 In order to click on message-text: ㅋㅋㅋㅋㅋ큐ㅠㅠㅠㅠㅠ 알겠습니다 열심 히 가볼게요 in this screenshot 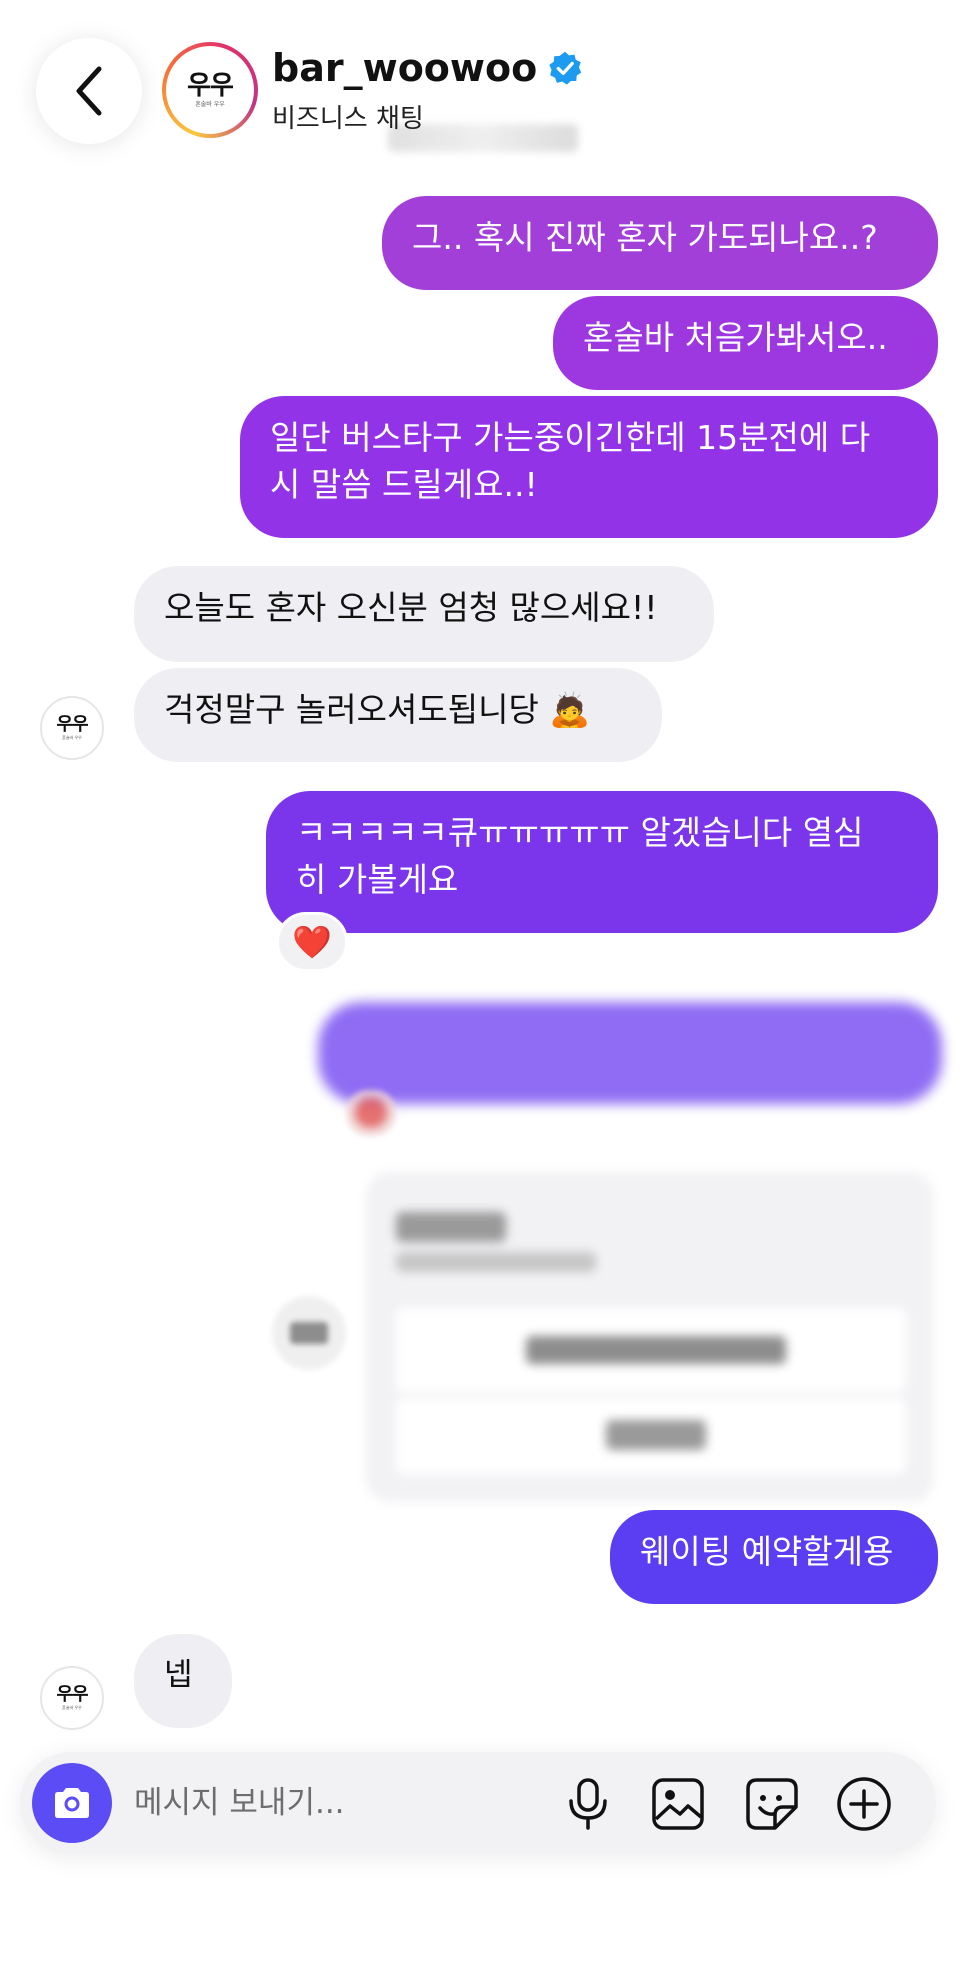, I will do `click(580, 856)`.